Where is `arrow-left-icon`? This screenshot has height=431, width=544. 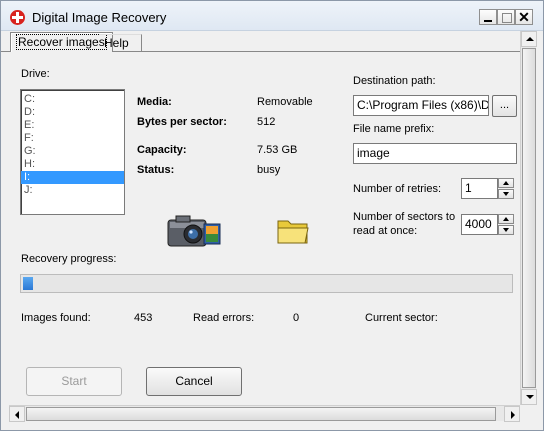
arrow-left-icon is located at coordinates (17, 415).